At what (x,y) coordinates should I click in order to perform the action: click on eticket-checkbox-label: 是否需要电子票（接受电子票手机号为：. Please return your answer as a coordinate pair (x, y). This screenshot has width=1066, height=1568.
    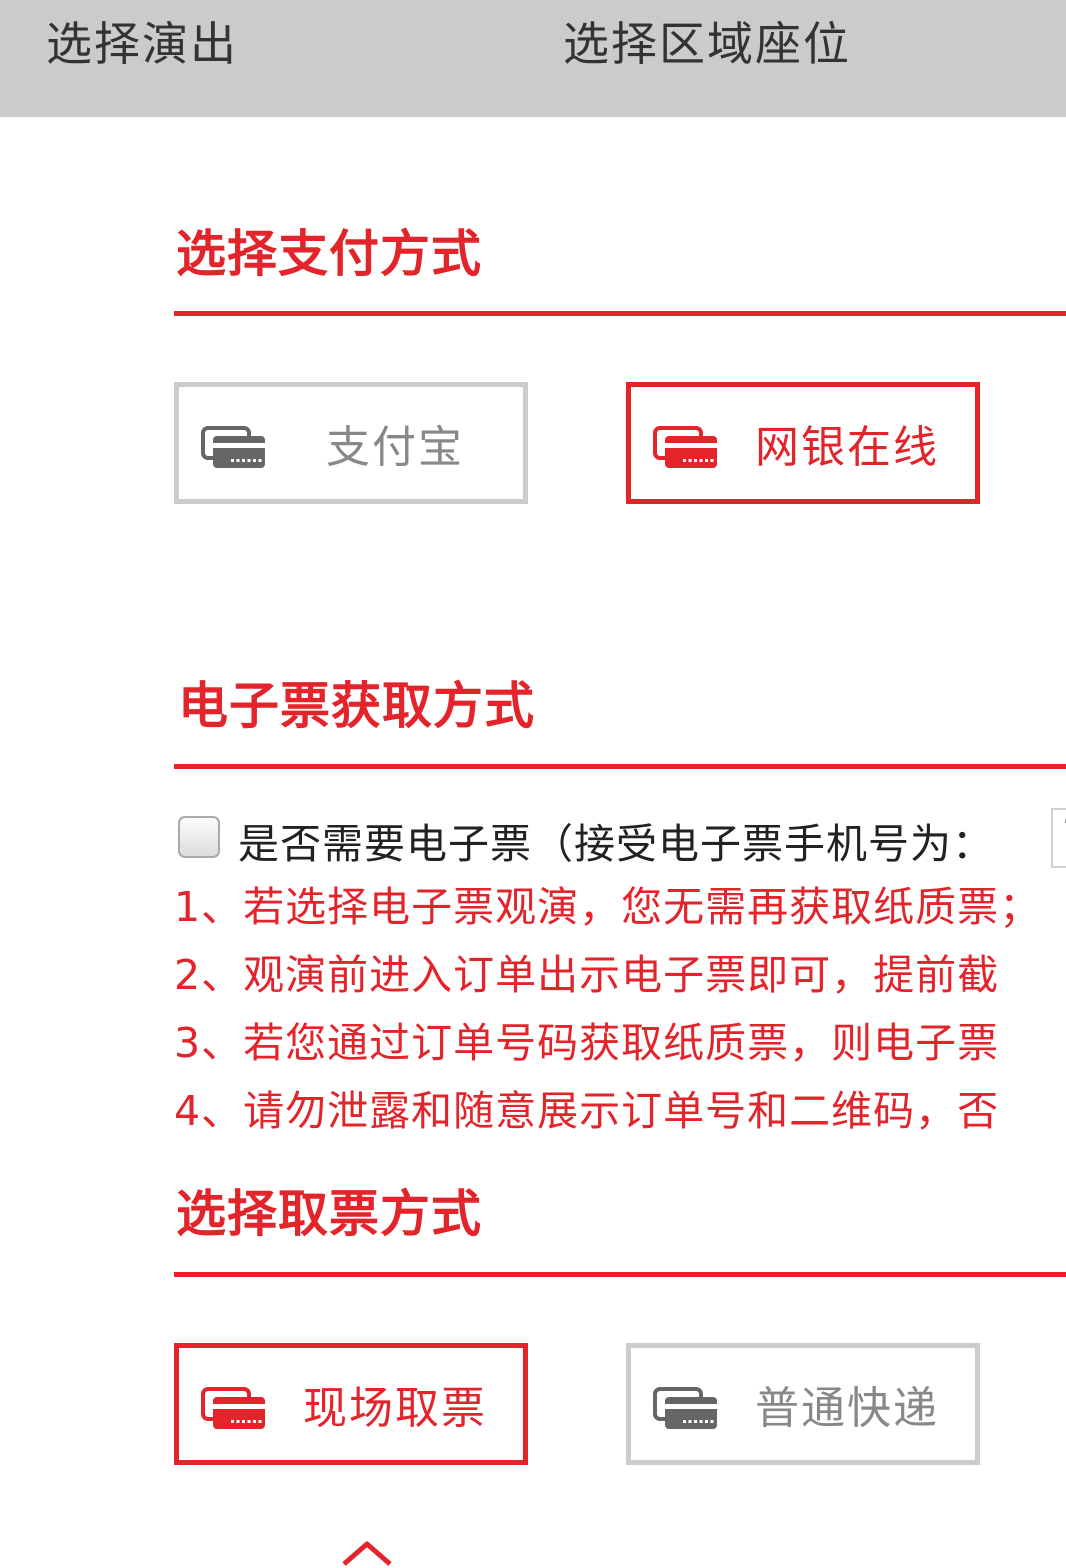
    Looking at the image, I should click on (616, 844).